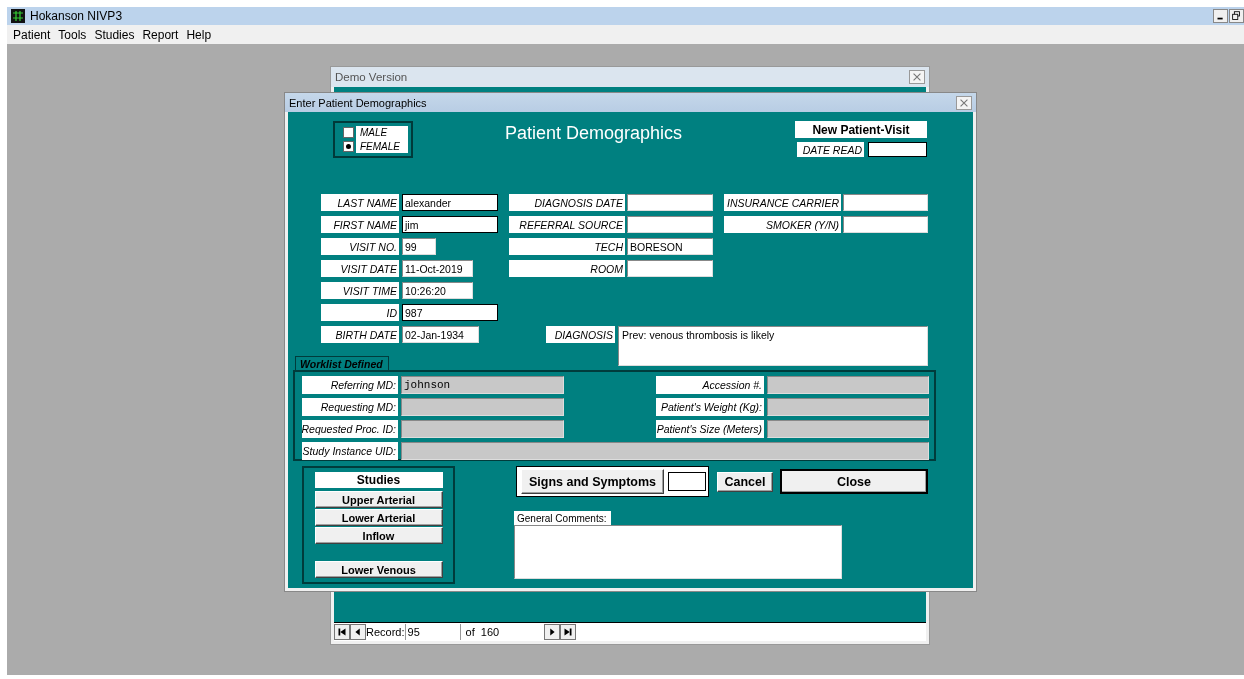 The height and width of the screenshot is (679, 1244). What do you see at coordinates (710, 407) in the screenshot?
I see `field-label: Patient's Weight (Kg):` at bounding box center [710, 407].